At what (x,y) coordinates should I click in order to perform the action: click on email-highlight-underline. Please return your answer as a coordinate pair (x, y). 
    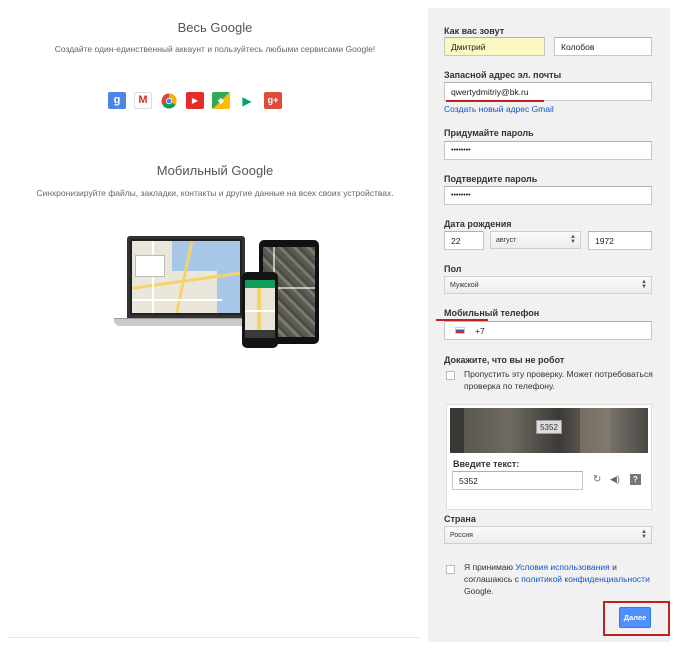
    Looking at the image, I should click on (495, 101).